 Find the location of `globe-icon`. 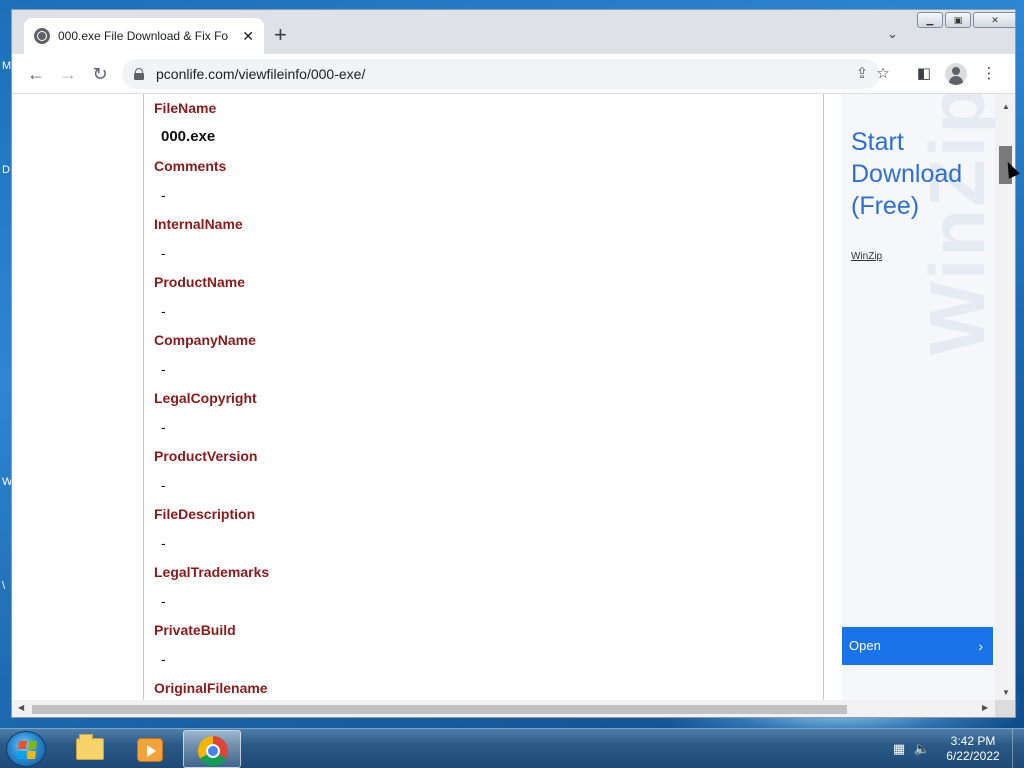

globe-icon is located at coordinates (42, 36).